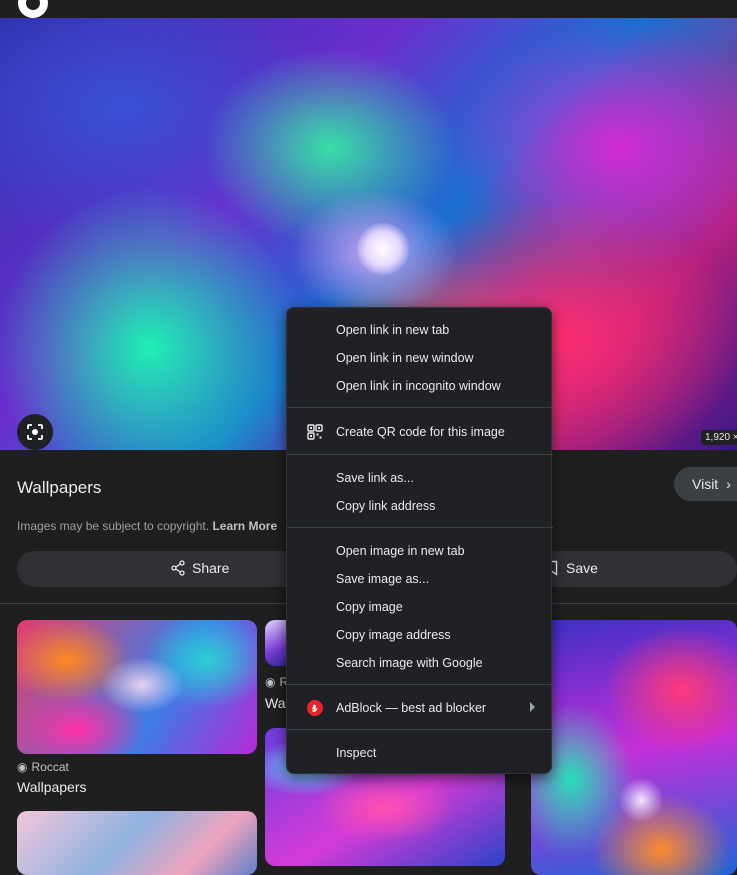 Image resolution: width=737 pixels, height=875 pixels. What do you see at coordinates (50, 767) in the screenshot?
I see `related-source-label: Roccat` at bounding box center [50, 767].